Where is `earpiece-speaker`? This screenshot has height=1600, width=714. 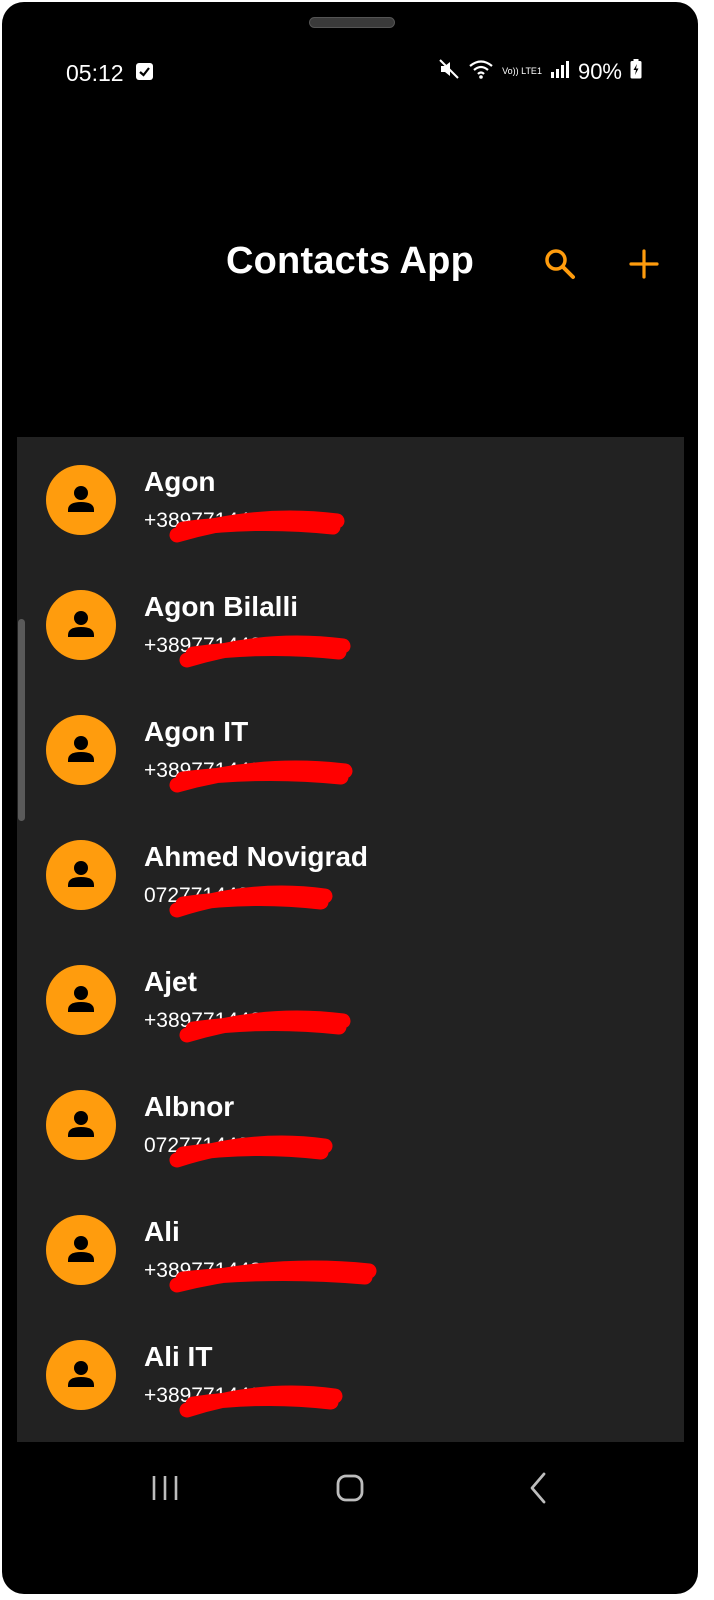
earpiece-speaker is located at coordinates (352, 22).